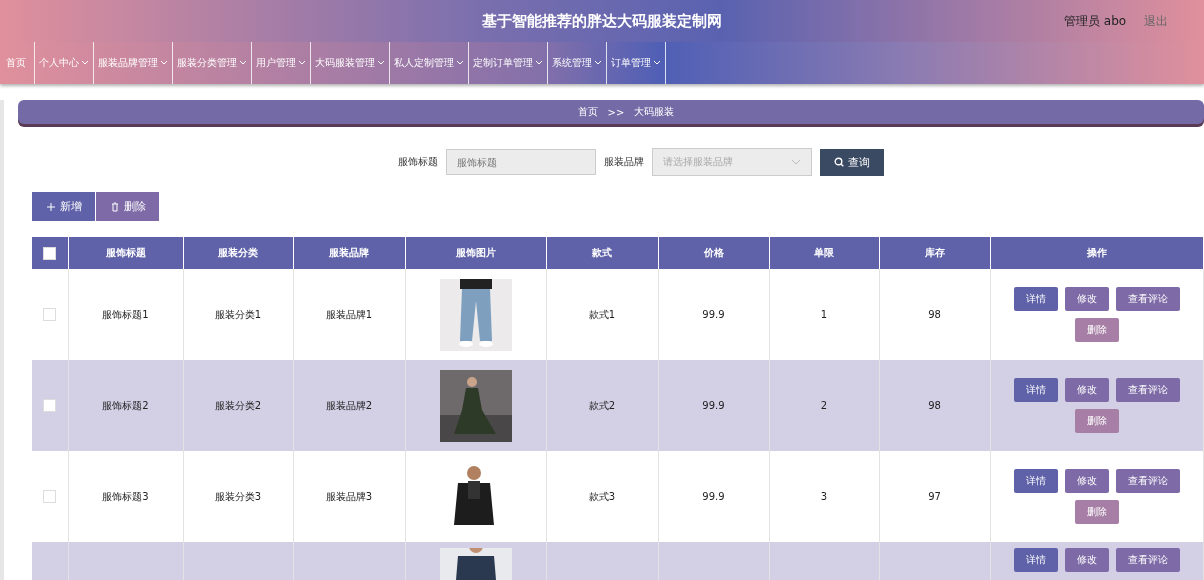 The height and width of the screenshot is (580, 1204). Describe the element at coordinates (238, 314) in the screenshot. I see `table-cell: 服装分类1` at that location.